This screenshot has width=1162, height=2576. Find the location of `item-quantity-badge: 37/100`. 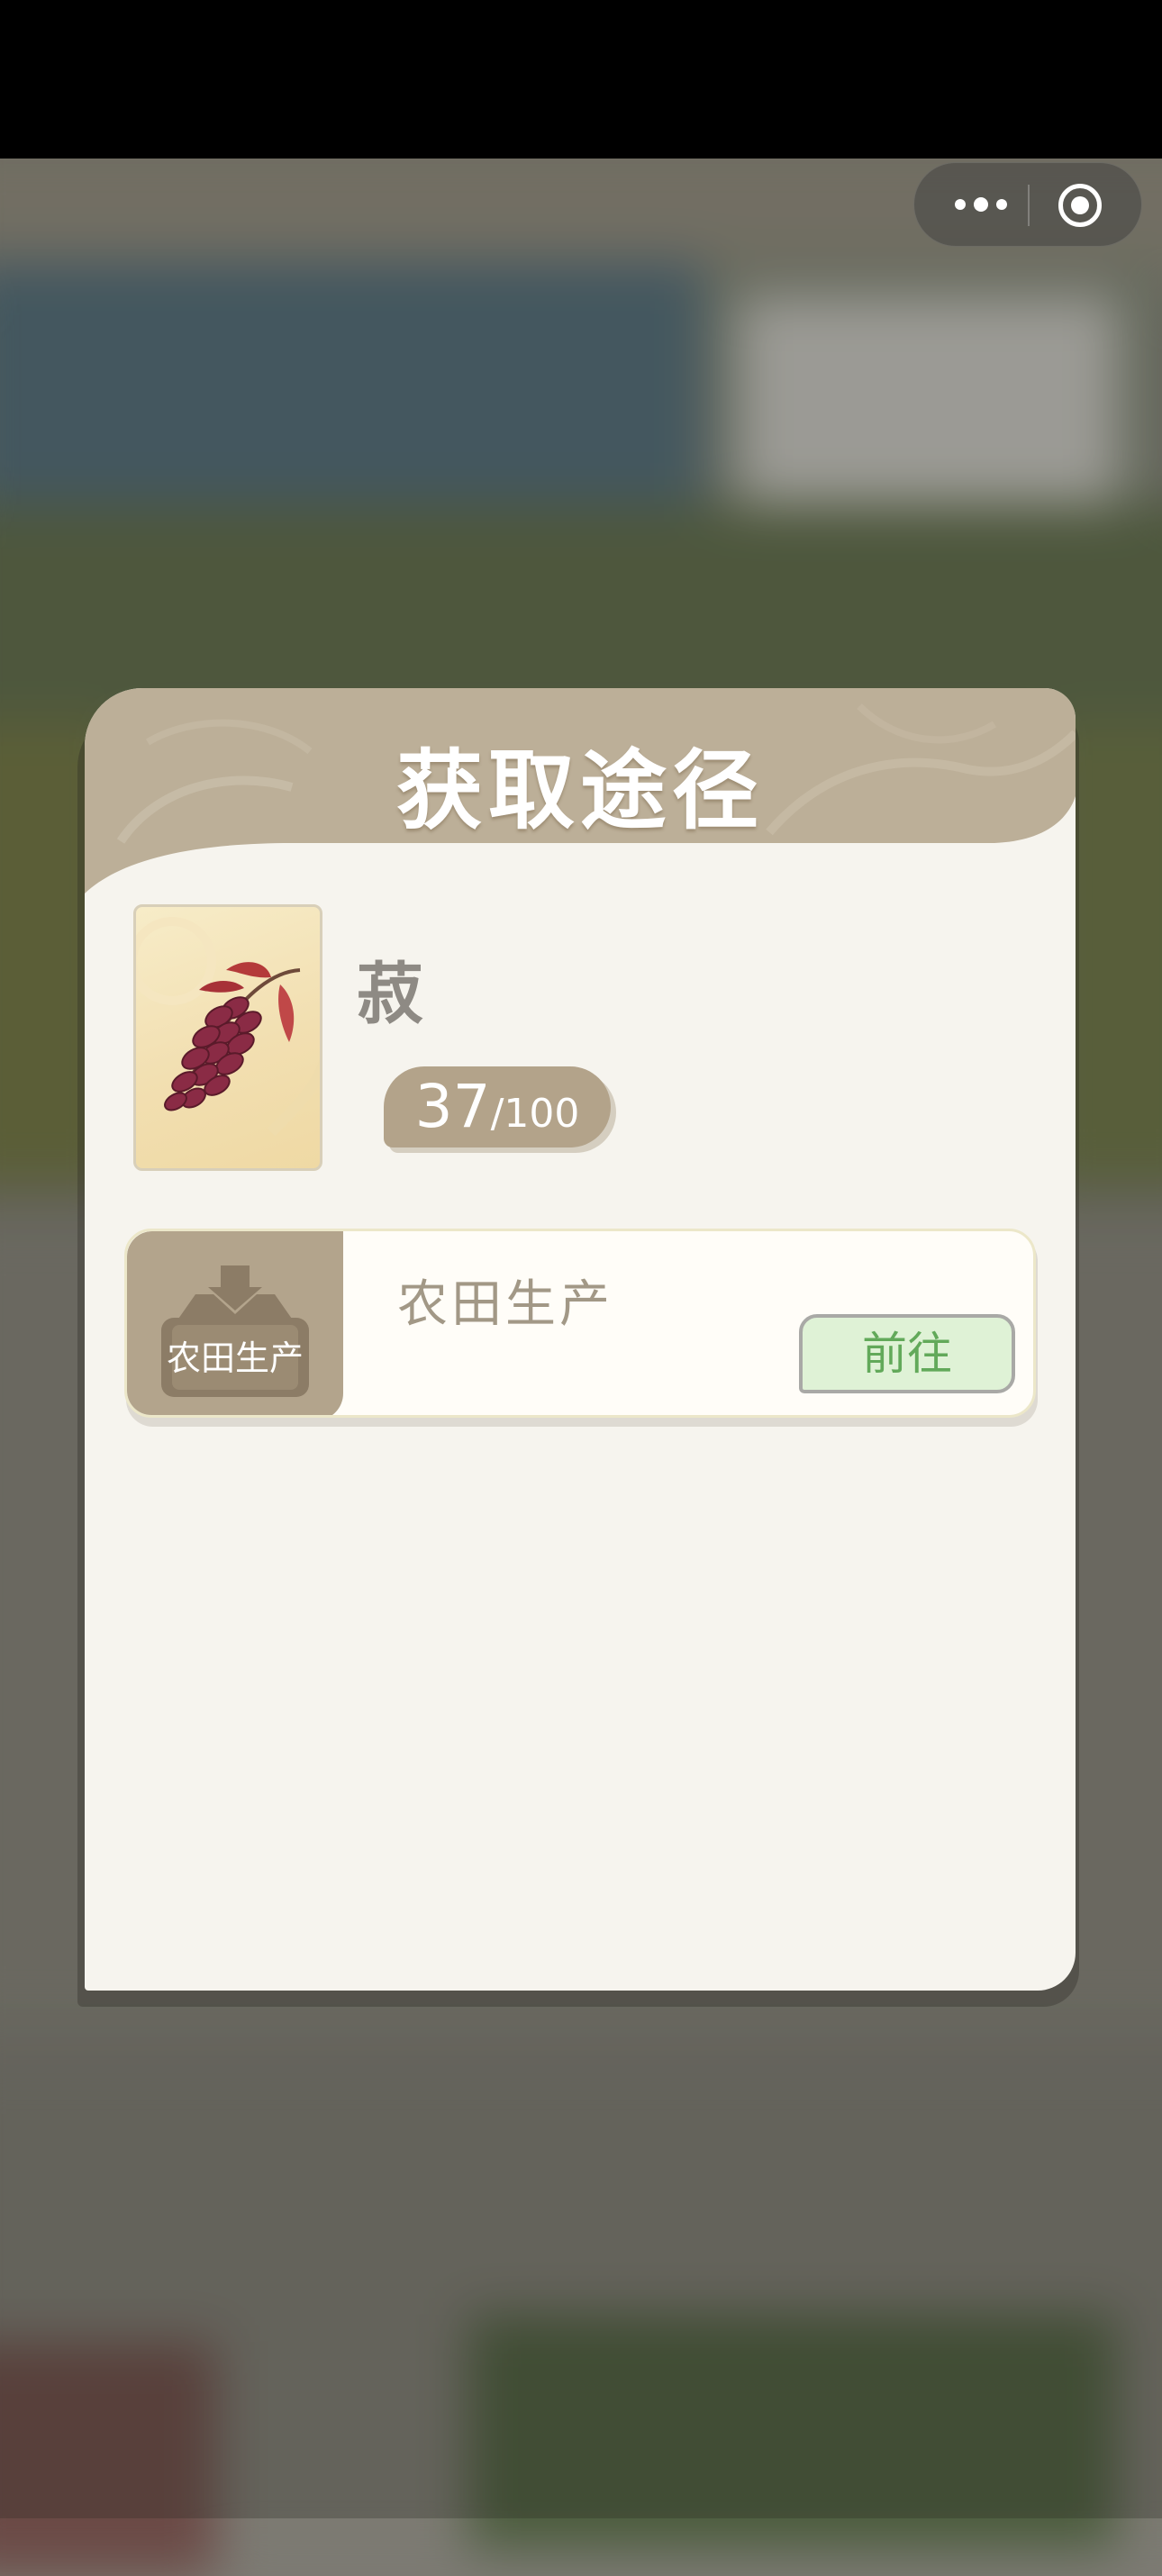

item-quantity-badge: 37/100 is located at coordinates (498, 1106).